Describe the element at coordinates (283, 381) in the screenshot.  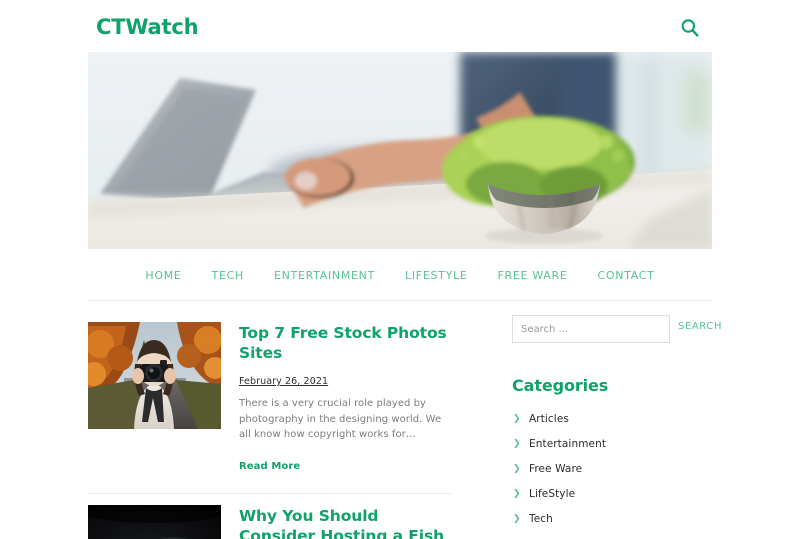
I see `post-date: February 26, 2021` at that location.